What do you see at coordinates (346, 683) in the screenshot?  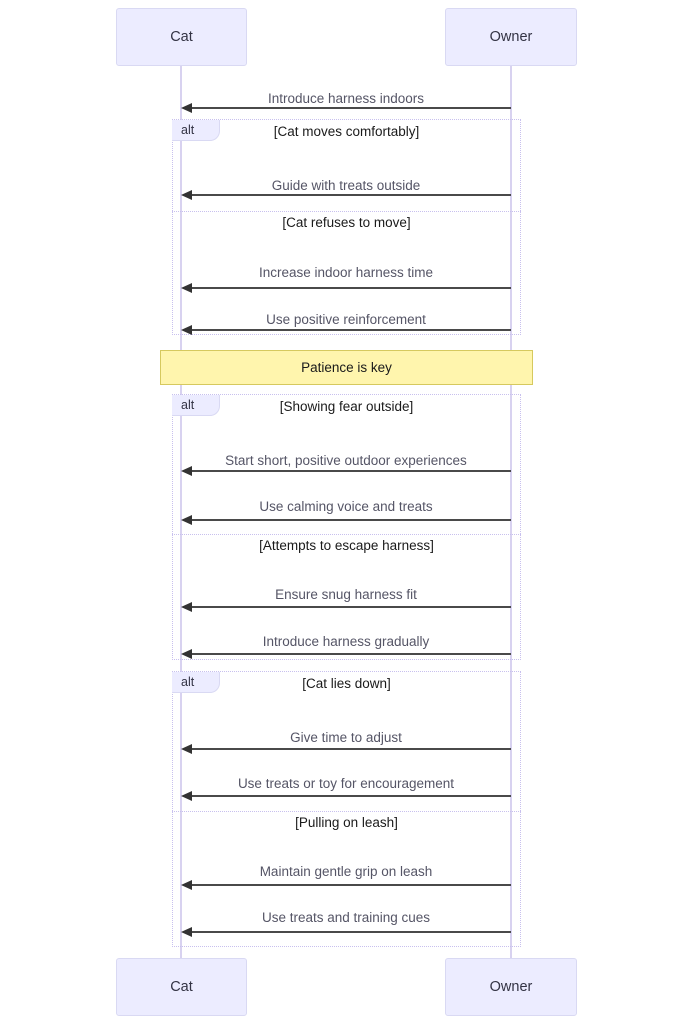 I see `fragment-condition: [Cat lies down]` at bounding box center [346, 683].